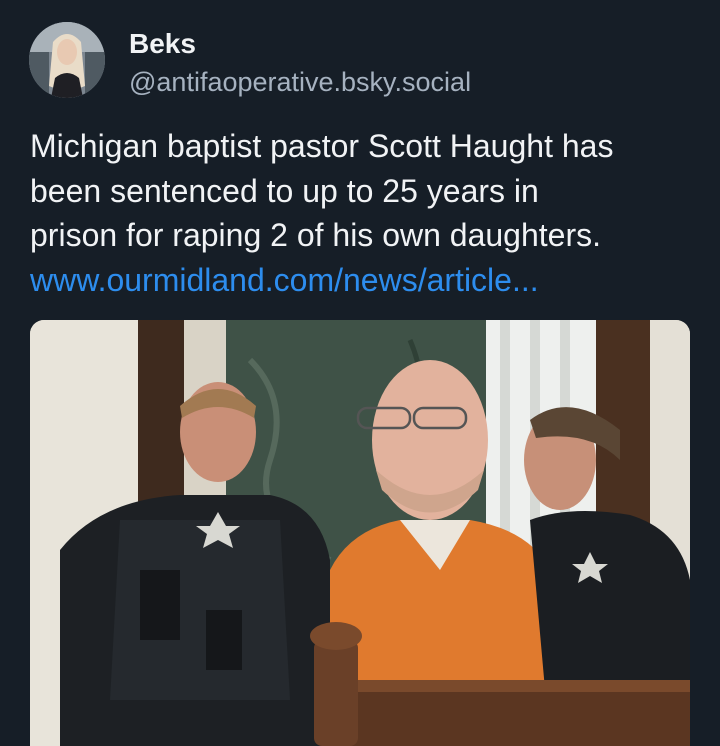  What do you see at coordinates (300, 82) in the screenshot?
I see `author-handle: @antifaoperative.bsky.social` at bounding box center [300, 82].